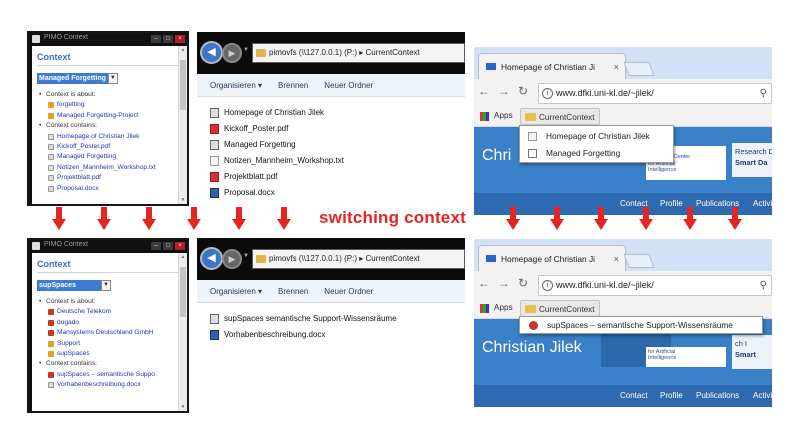  Describe the element at coordinates (111, 312) in the screenshot. I see `list-item: Deutsche Telekom` at that location.